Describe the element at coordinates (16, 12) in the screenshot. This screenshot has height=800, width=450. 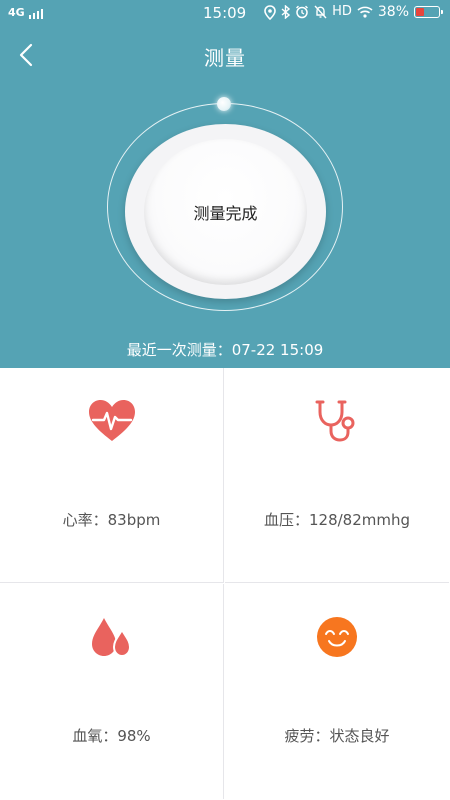
I see `network-type: 4G` at that location.